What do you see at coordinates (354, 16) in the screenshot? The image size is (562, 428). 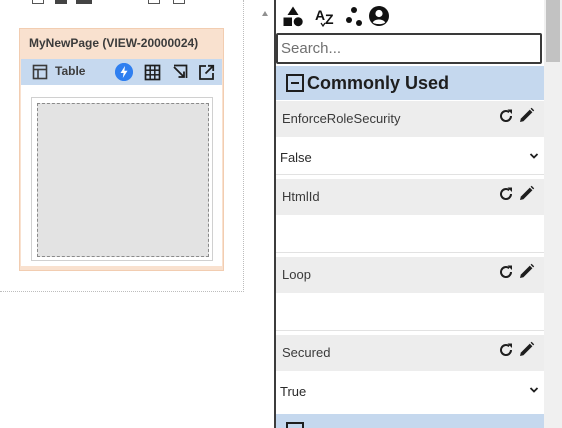 I see `dependencies-icon` at bounding box center [354, 16].